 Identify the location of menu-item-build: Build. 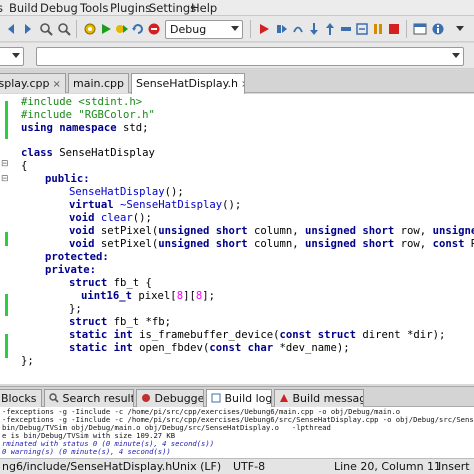
(23, 8).